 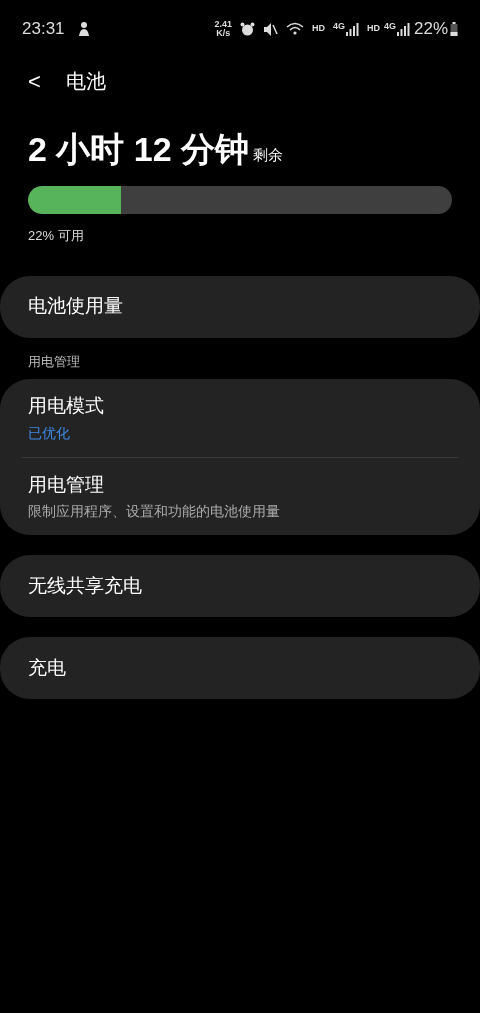 I want to click on settings-item: 无线共享充电, so click(x=240, y=586).